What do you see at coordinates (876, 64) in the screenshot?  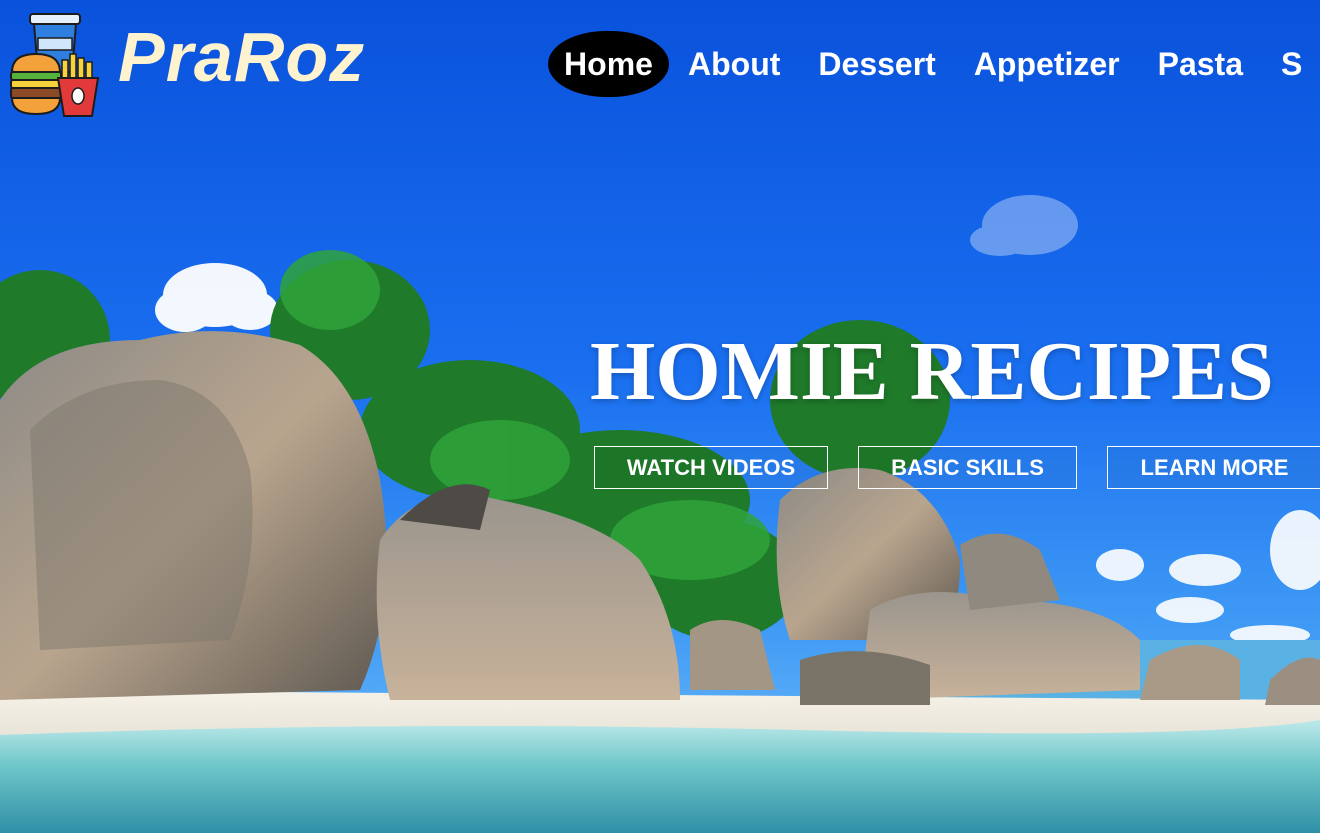 I see `nav-item-dessert: Dessert` at bounding box center [876, 64].